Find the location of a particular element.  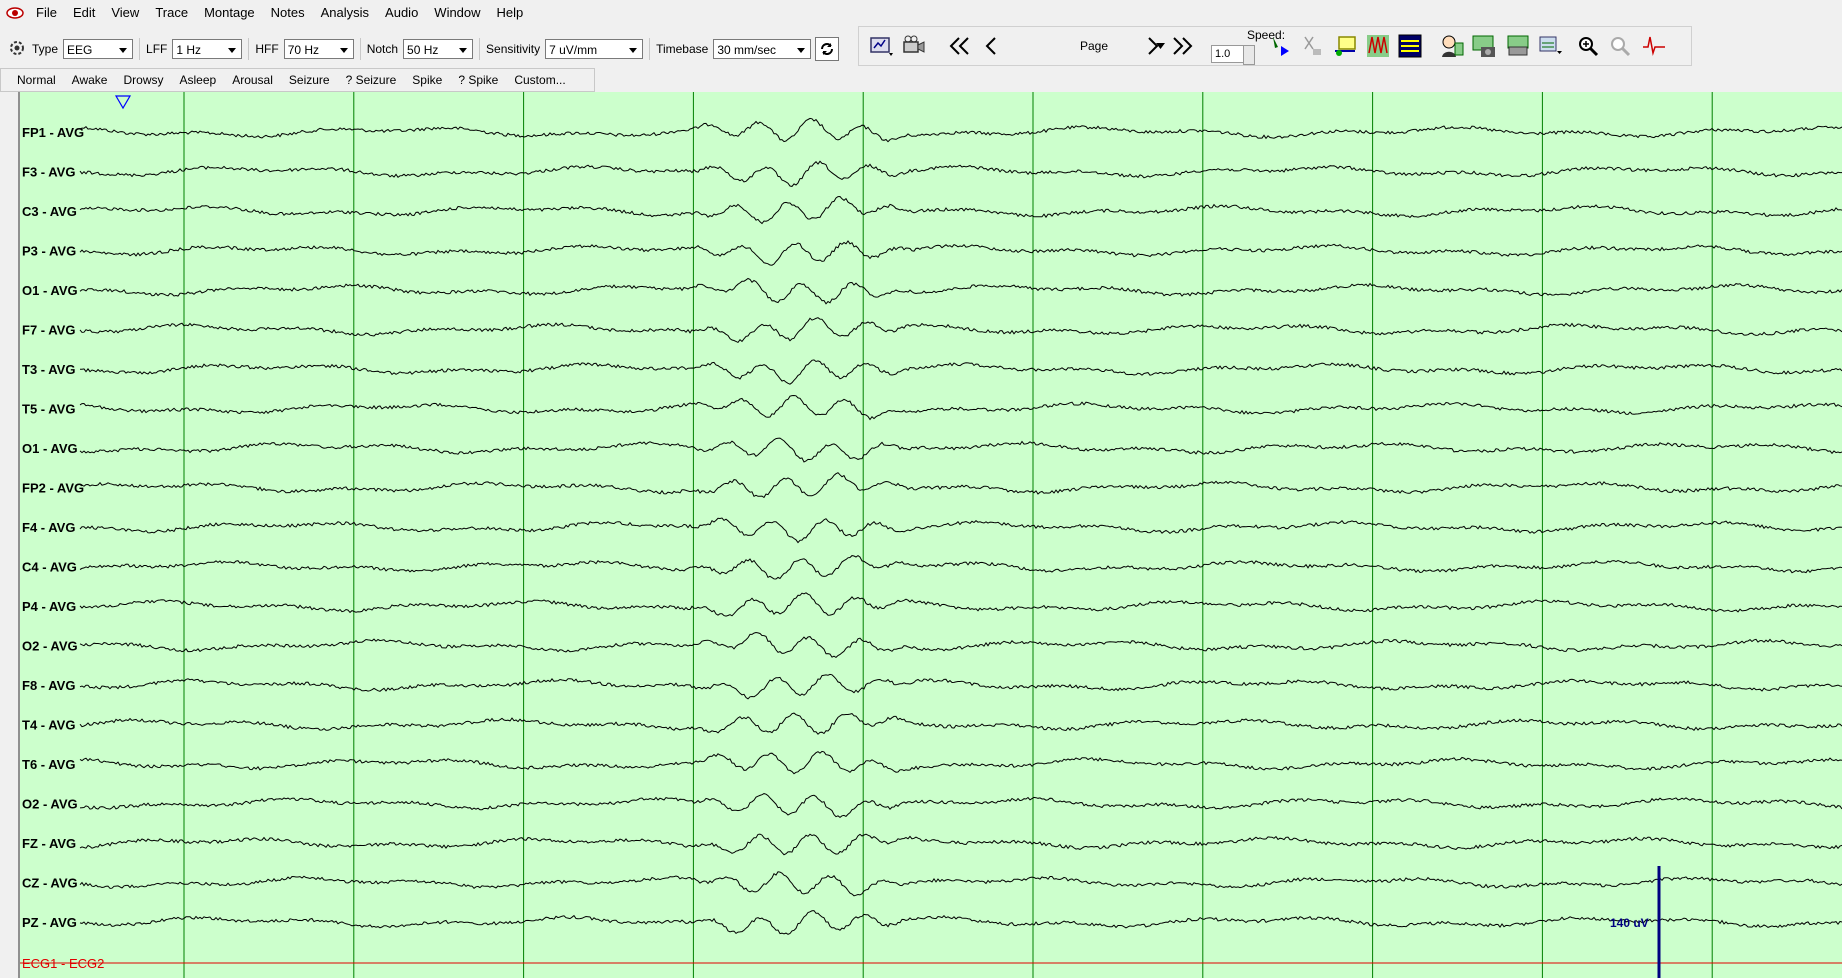

channel-label: FP1 - AVG is located at coordinates (53, 132).